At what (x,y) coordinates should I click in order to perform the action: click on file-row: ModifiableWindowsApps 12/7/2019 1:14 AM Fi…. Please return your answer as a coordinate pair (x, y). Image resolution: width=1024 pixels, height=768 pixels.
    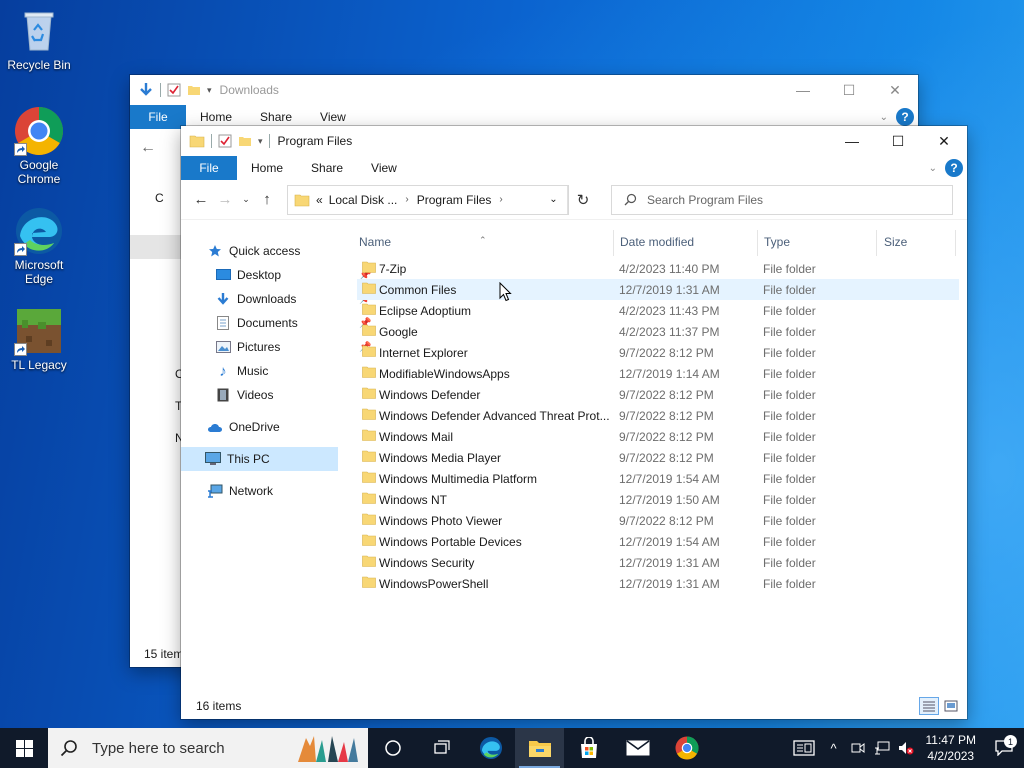
    Looking at the image, I should click on (658, 373).